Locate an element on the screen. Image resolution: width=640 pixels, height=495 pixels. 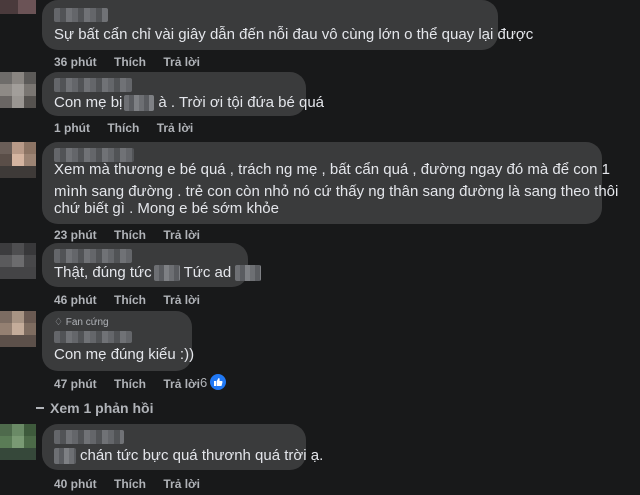
thumbs-up-icon is located at coordinates (218, 382).